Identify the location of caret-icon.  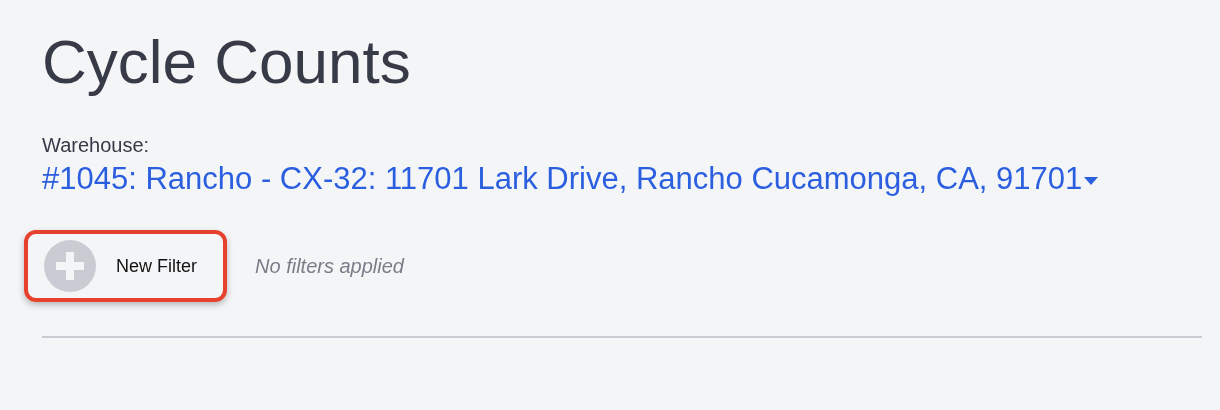
(1091, 180).